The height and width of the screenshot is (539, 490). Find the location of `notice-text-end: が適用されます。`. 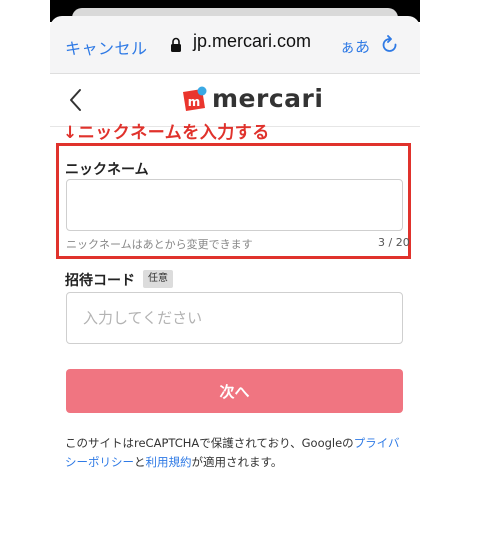

notice-text-end: が適用されます。 is located at coordinates (237, 462).